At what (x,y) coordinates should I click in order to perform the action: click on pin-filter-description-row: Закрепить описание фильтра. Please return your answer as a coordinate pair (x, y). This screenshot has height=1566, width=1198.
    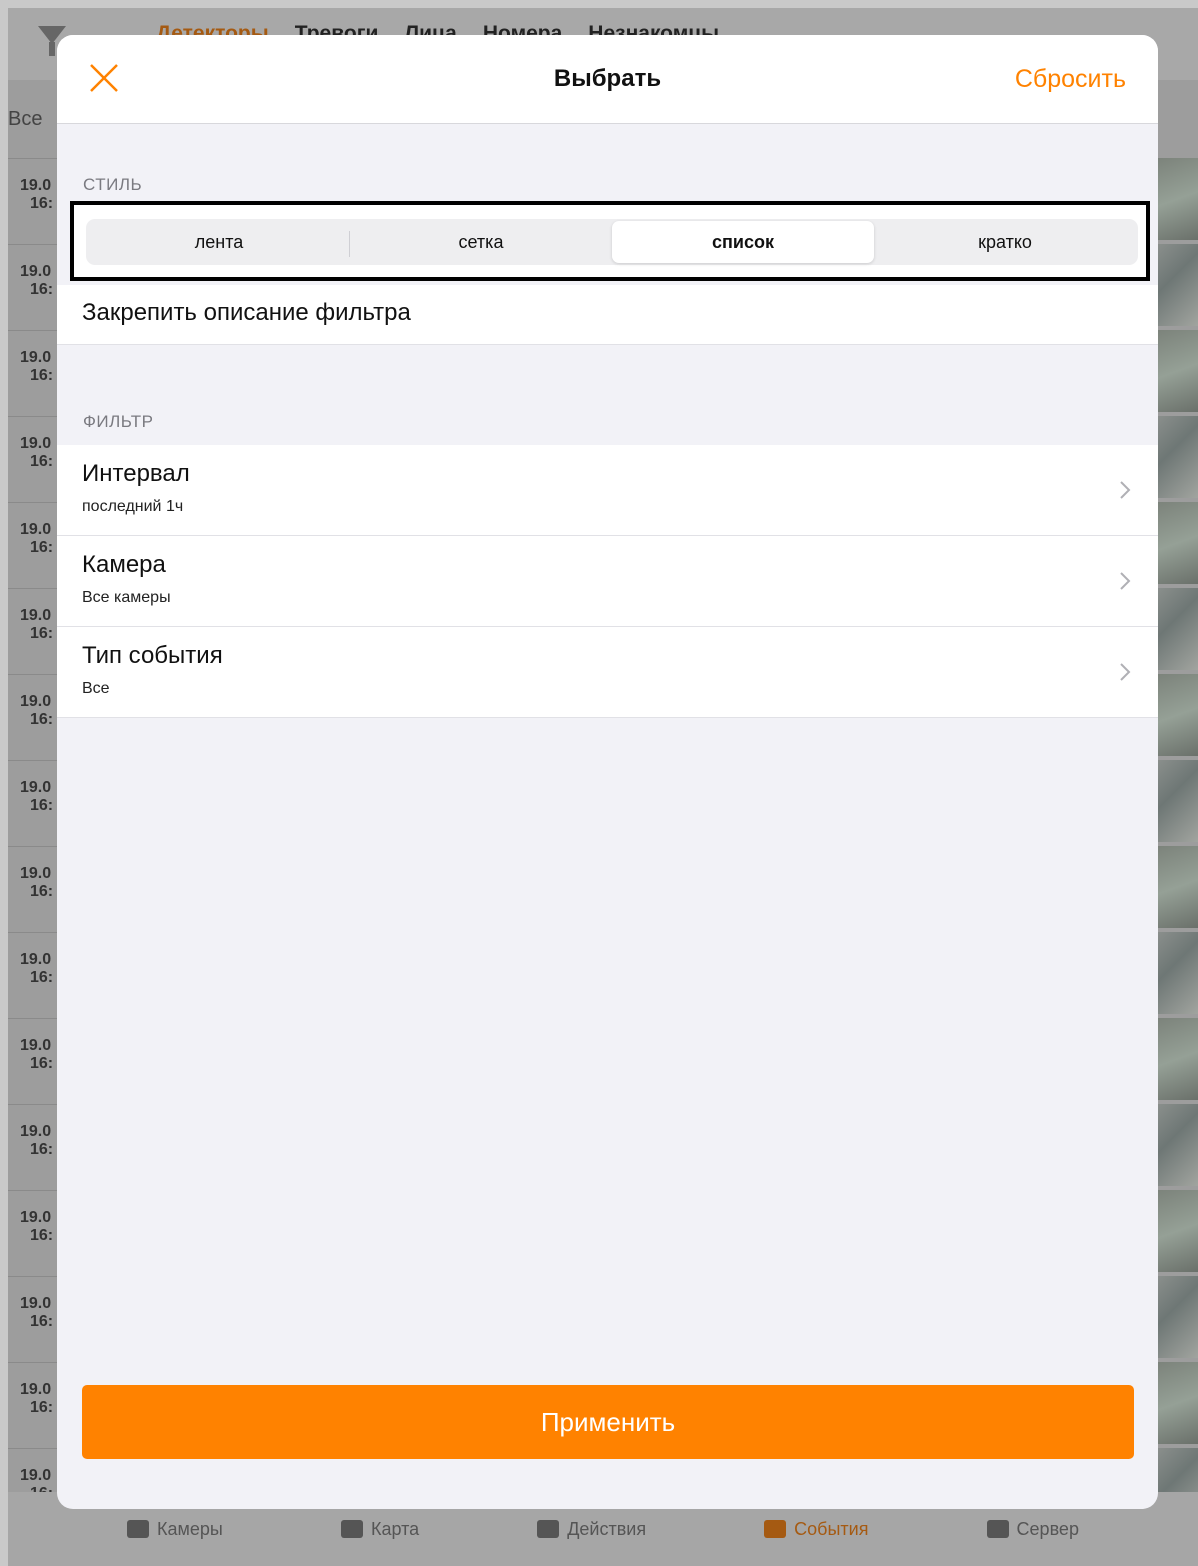
    Looking at the image, I should click on (607, 315).